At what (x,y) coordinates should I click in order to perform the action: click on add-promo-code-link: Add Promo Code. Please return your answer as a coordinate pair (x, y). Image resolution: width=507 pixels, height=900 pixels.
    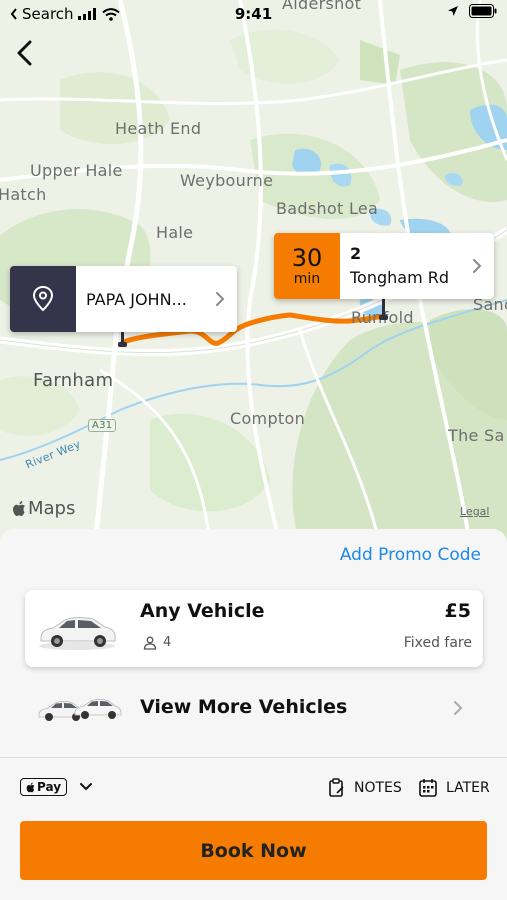
    Looking at the image, I should click on (410, 555).